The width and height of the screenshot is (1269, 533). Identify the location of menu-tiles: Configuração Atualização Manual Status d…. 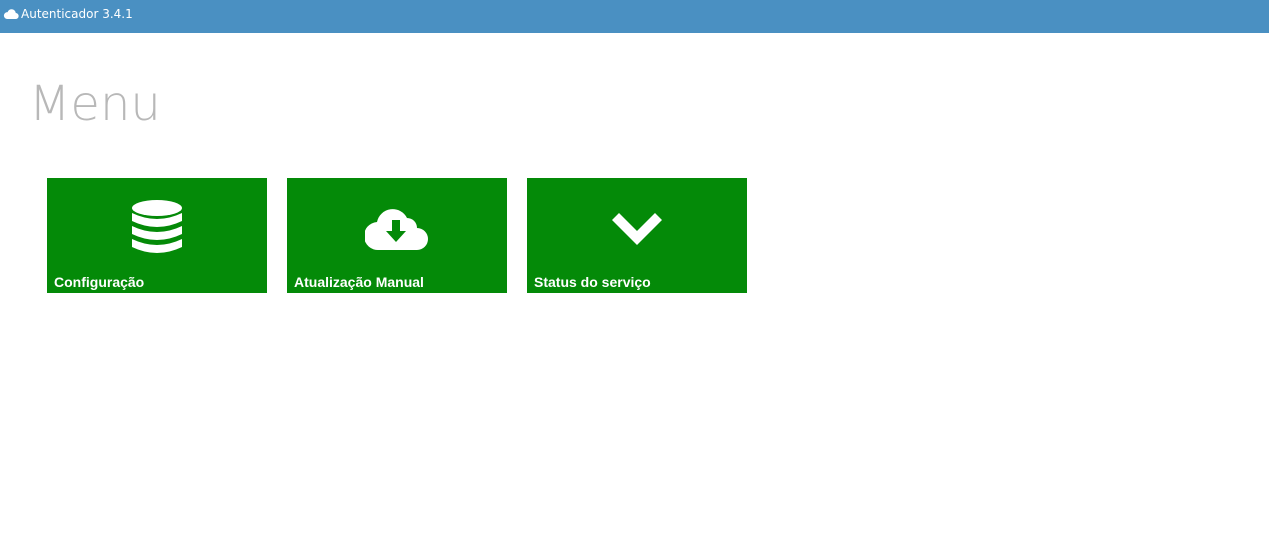
(397, 235).